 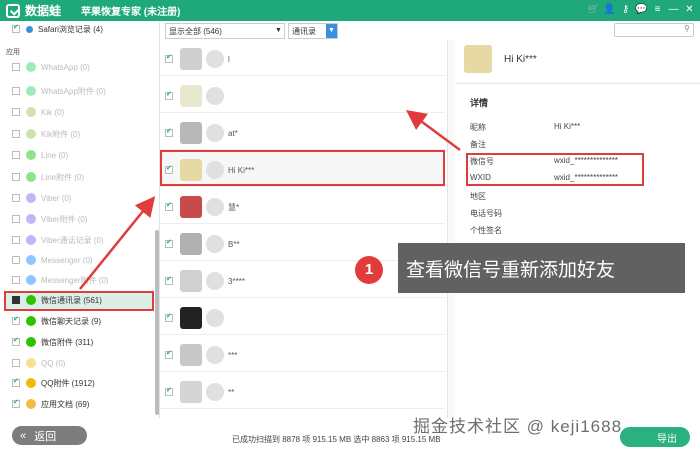 I want to click on list-toolbar: 显示全部 (546) ▼ 通讯录 ▼, so click(x=305, y=31).